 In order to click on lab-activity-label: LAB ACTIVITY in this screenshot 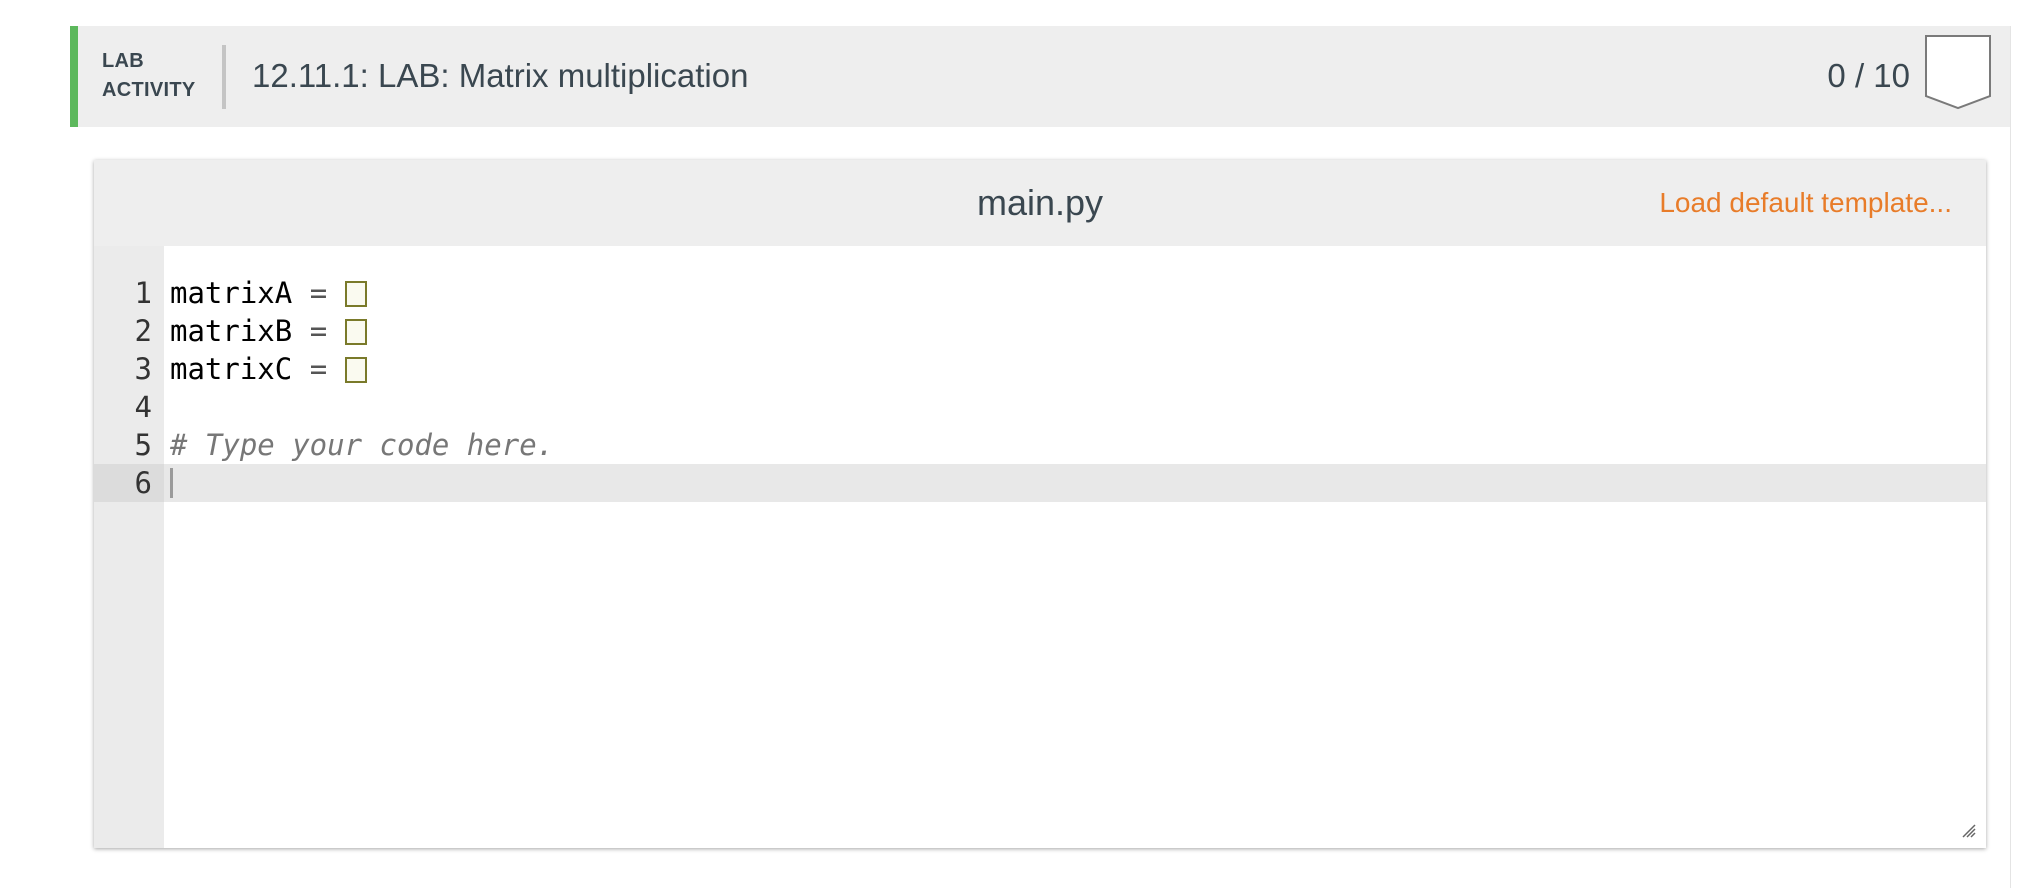, I will do `click(149, 76)`.